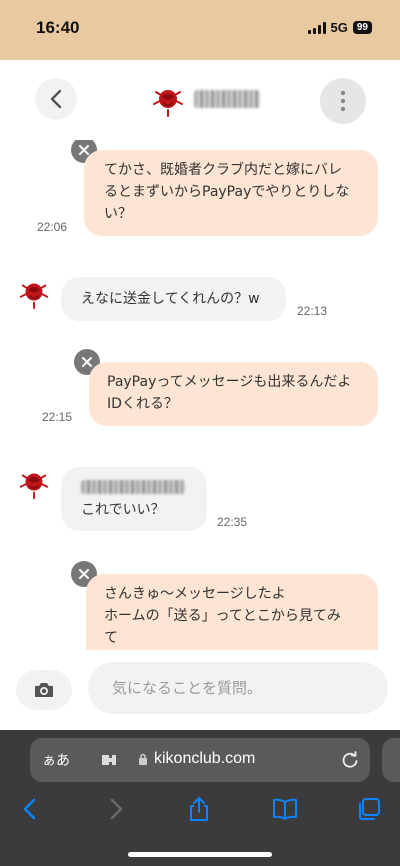 The image size is (400, 866). What do you see at coordinates (57, 417) in the screenshot?
I see `message-time: 22:15` at bounding box center [57, 417].